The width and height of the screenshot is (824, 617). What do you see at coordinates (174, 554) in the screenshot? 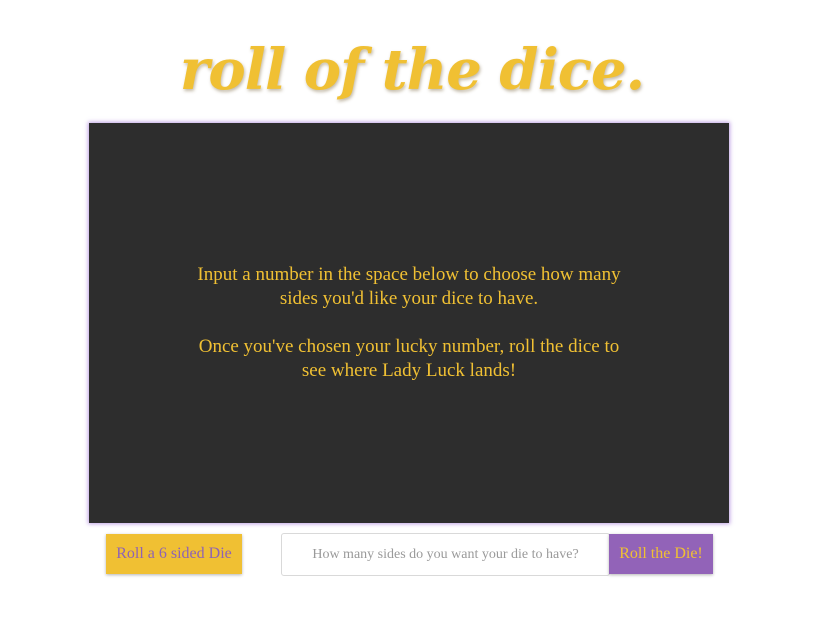
I see `roll-six-sided-die-button: Roll a 6 sided Die` at bounding box center [174, 554].